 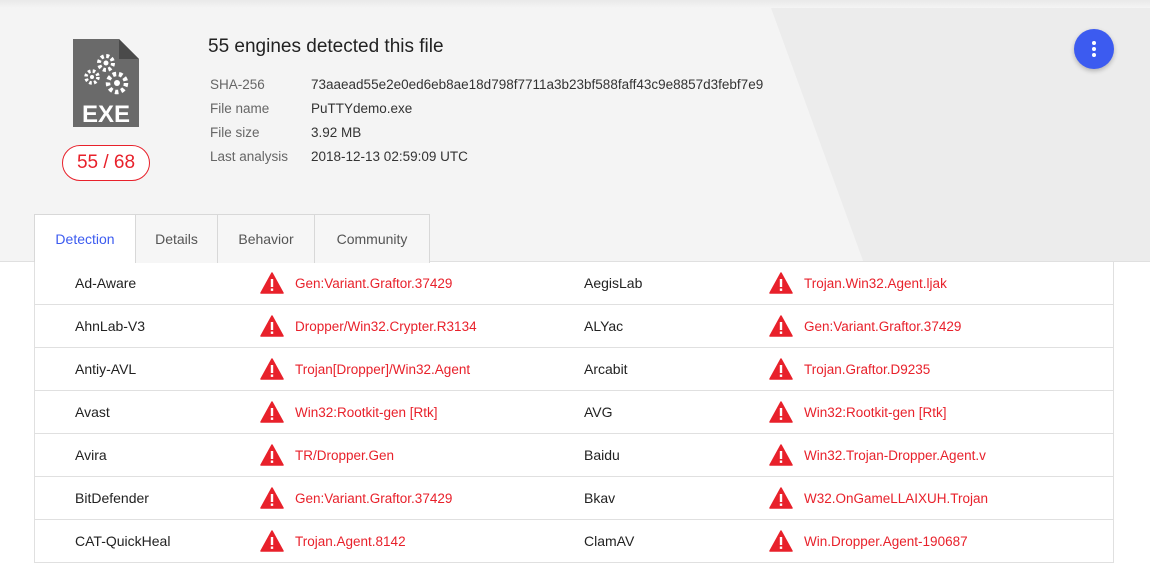 What do you see at coordinates (886, 541) in the screenshot?
I see `detection-result: Win.Dropper.Agent-190687` at bounding box center [886, 541].